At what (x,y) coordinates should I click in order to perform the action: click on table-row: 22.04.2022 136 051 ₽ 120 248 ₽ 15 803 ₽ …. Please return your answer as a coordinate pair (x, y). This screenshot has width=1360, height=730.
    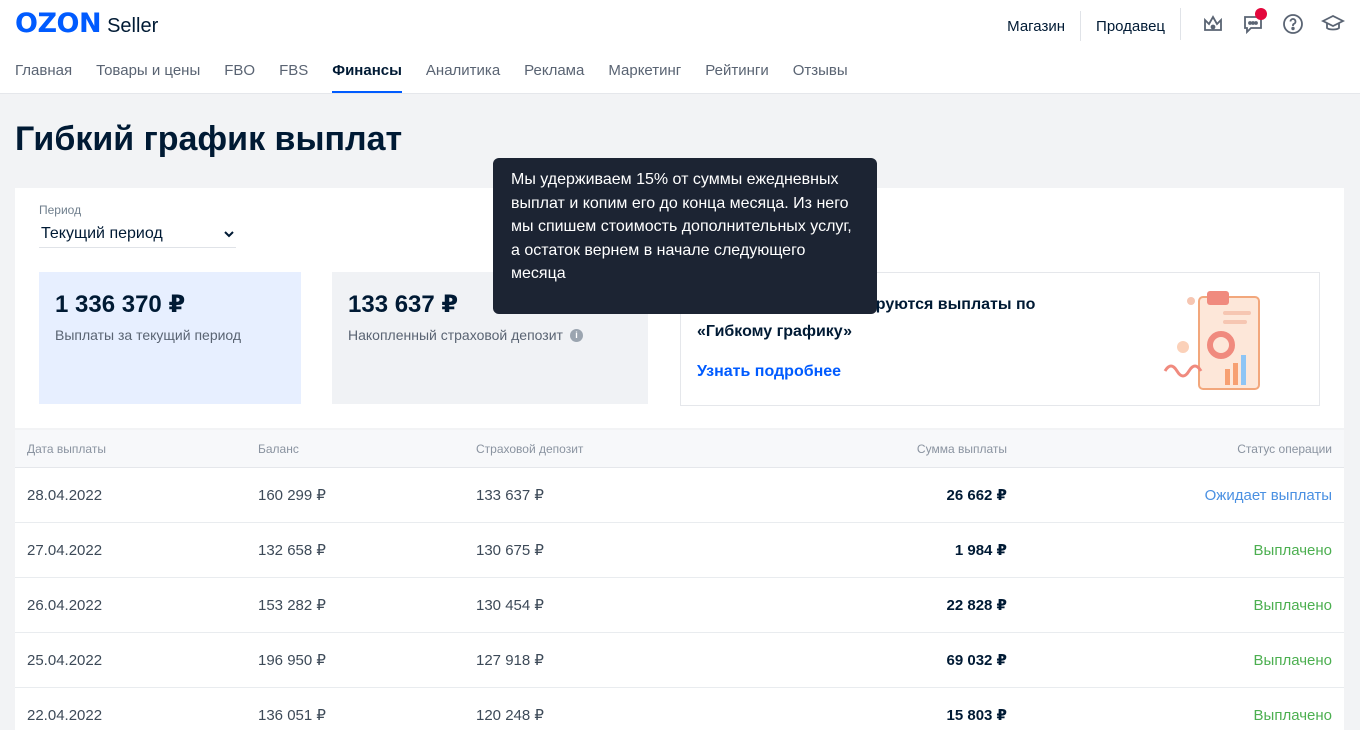
    Looking at the image, I should click on (679, 709).